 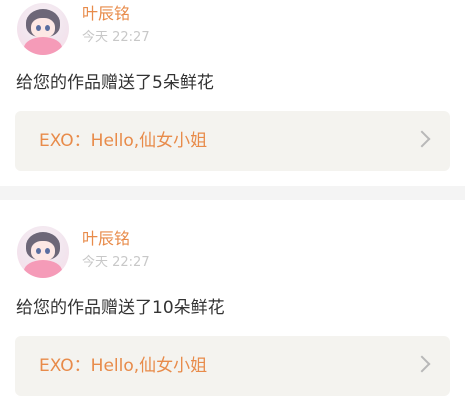 What do you see at coordinates (120, 308) in the screenshot?
I see `notification-message: 给您的作品赠送了10朵鲜花` at bounding box center [120, 308].